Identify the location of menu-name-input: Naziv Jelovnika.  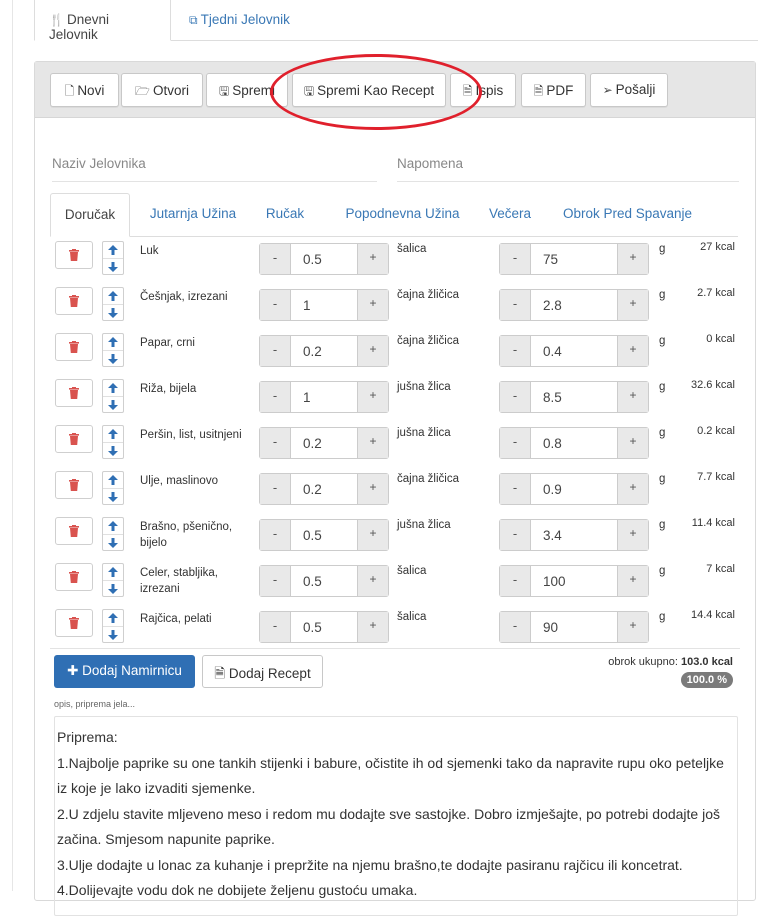
(99, 163).